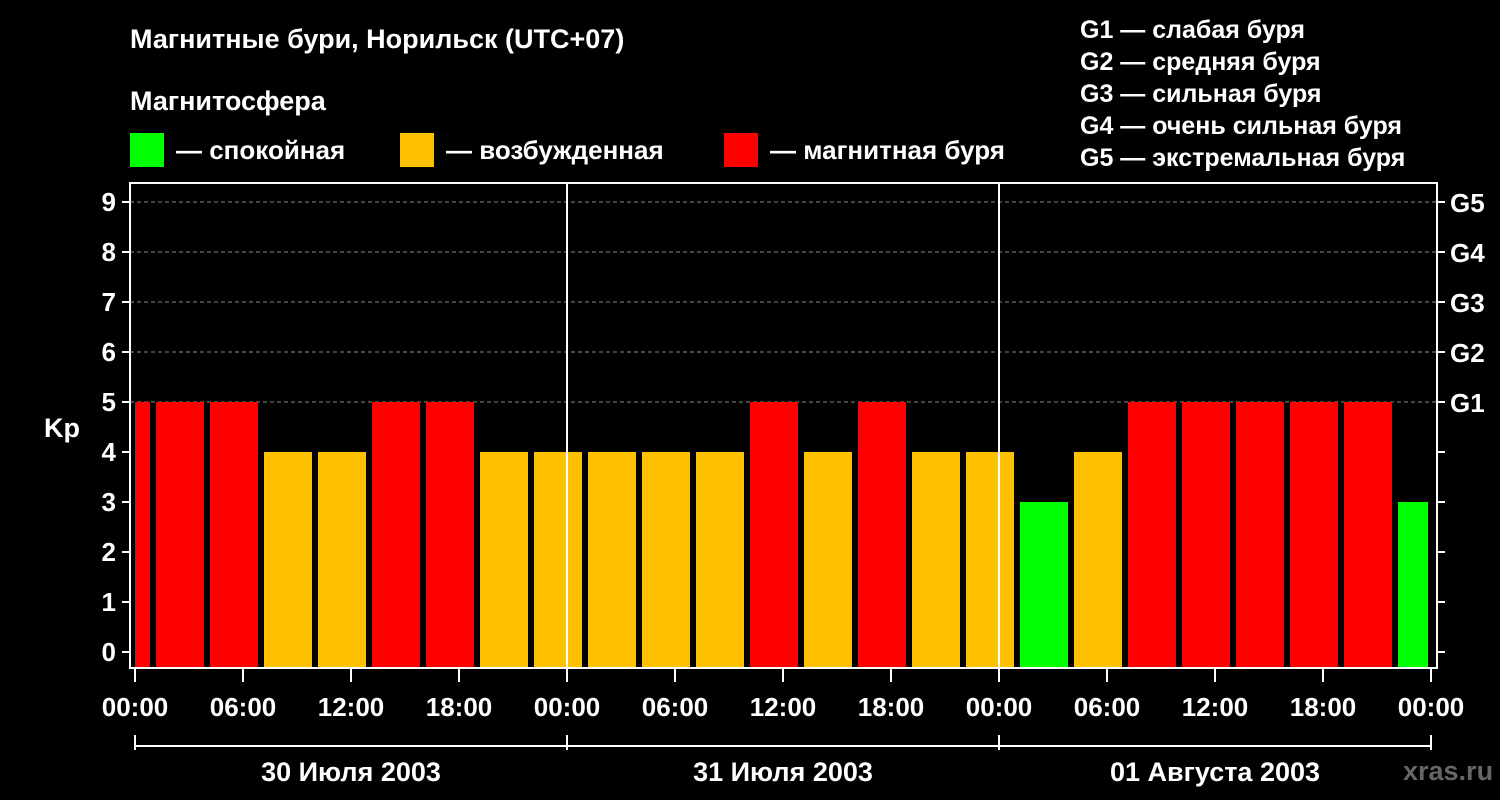 This screenshot has height=800, width=1500. I want to click on y-tick-label: 1, so click(109, 602).